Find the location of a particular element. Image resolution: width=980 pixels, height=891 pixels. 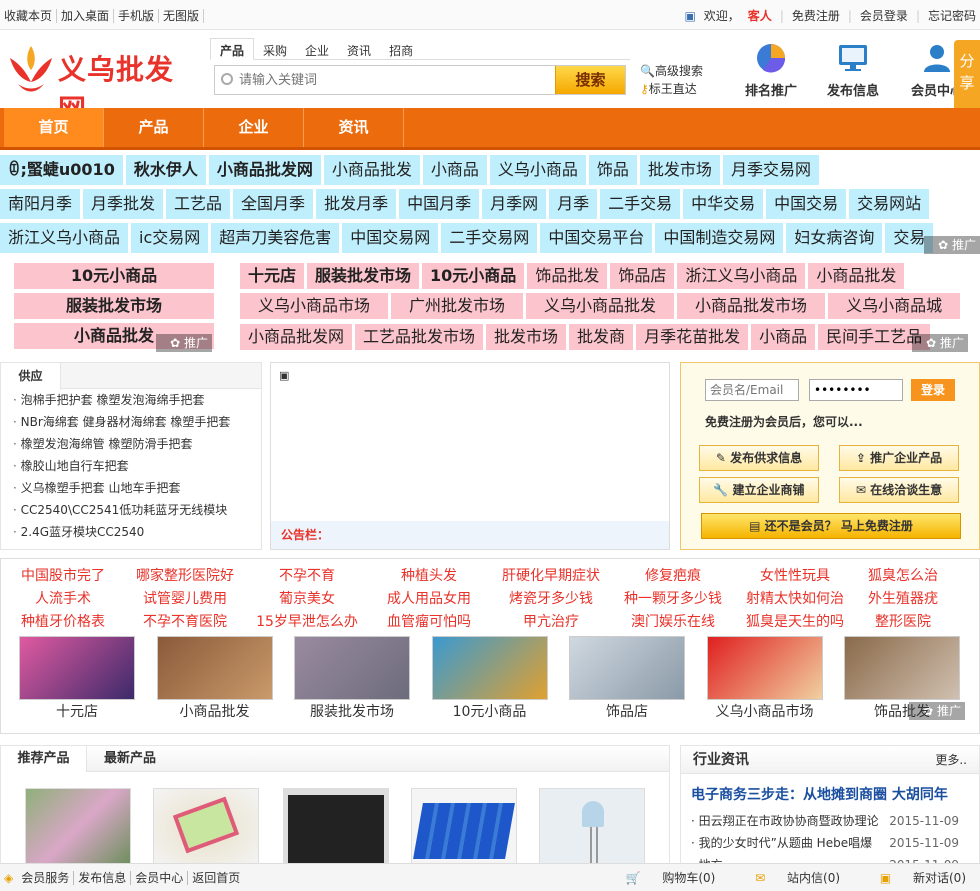

picture-link: 饰品批发 is located at coordinates (902, 679).